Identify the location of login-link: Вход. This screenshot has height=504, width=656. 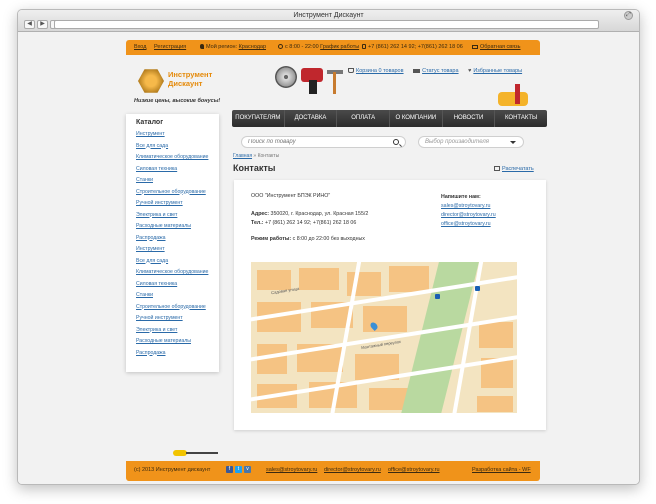
(140, 47).